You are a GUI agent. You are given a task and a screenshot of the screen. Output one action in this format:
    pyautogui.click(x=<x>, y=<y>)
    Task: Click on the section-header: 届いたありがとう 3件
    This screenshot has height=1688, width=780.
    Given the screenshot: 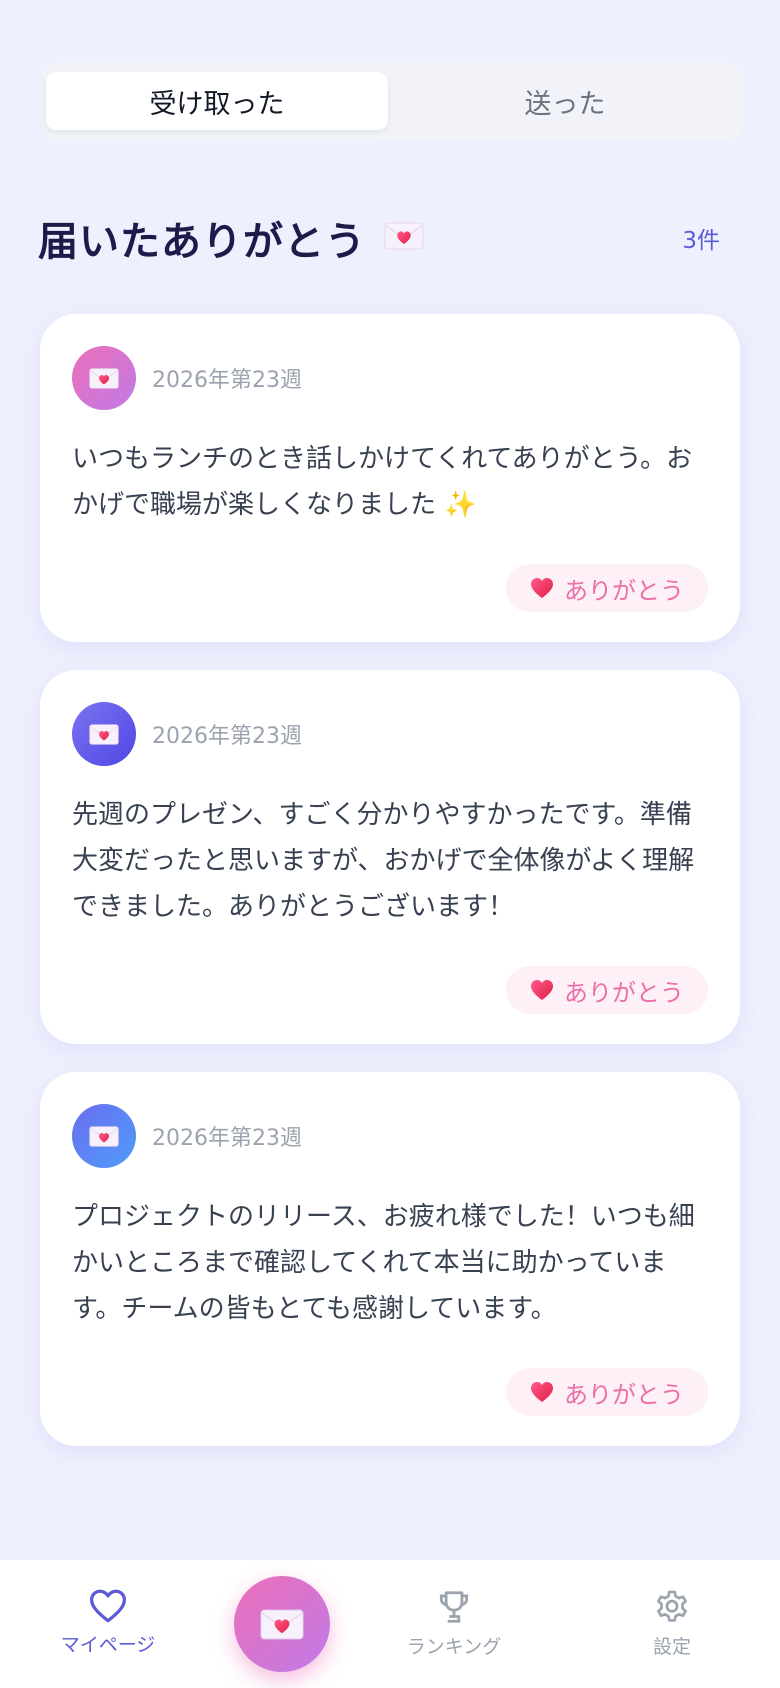 What is the action you would take?
    pyautogui.click(x=388, y=238)
    